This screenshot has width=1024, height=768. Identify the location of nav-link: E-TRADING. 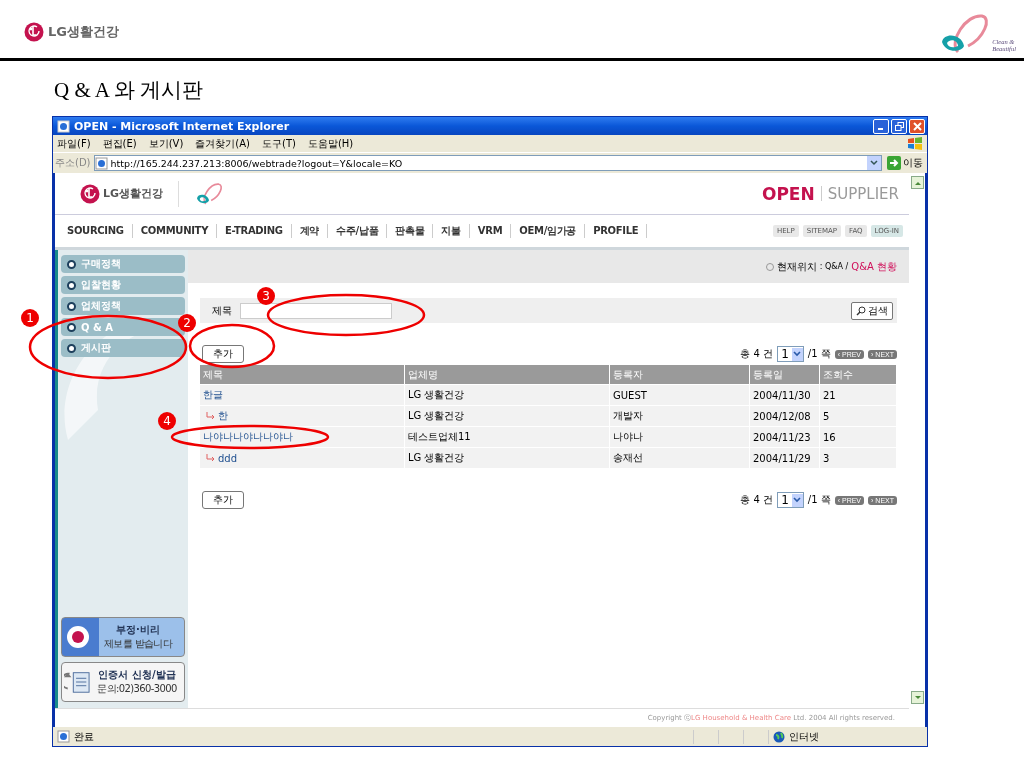
(254, 231).